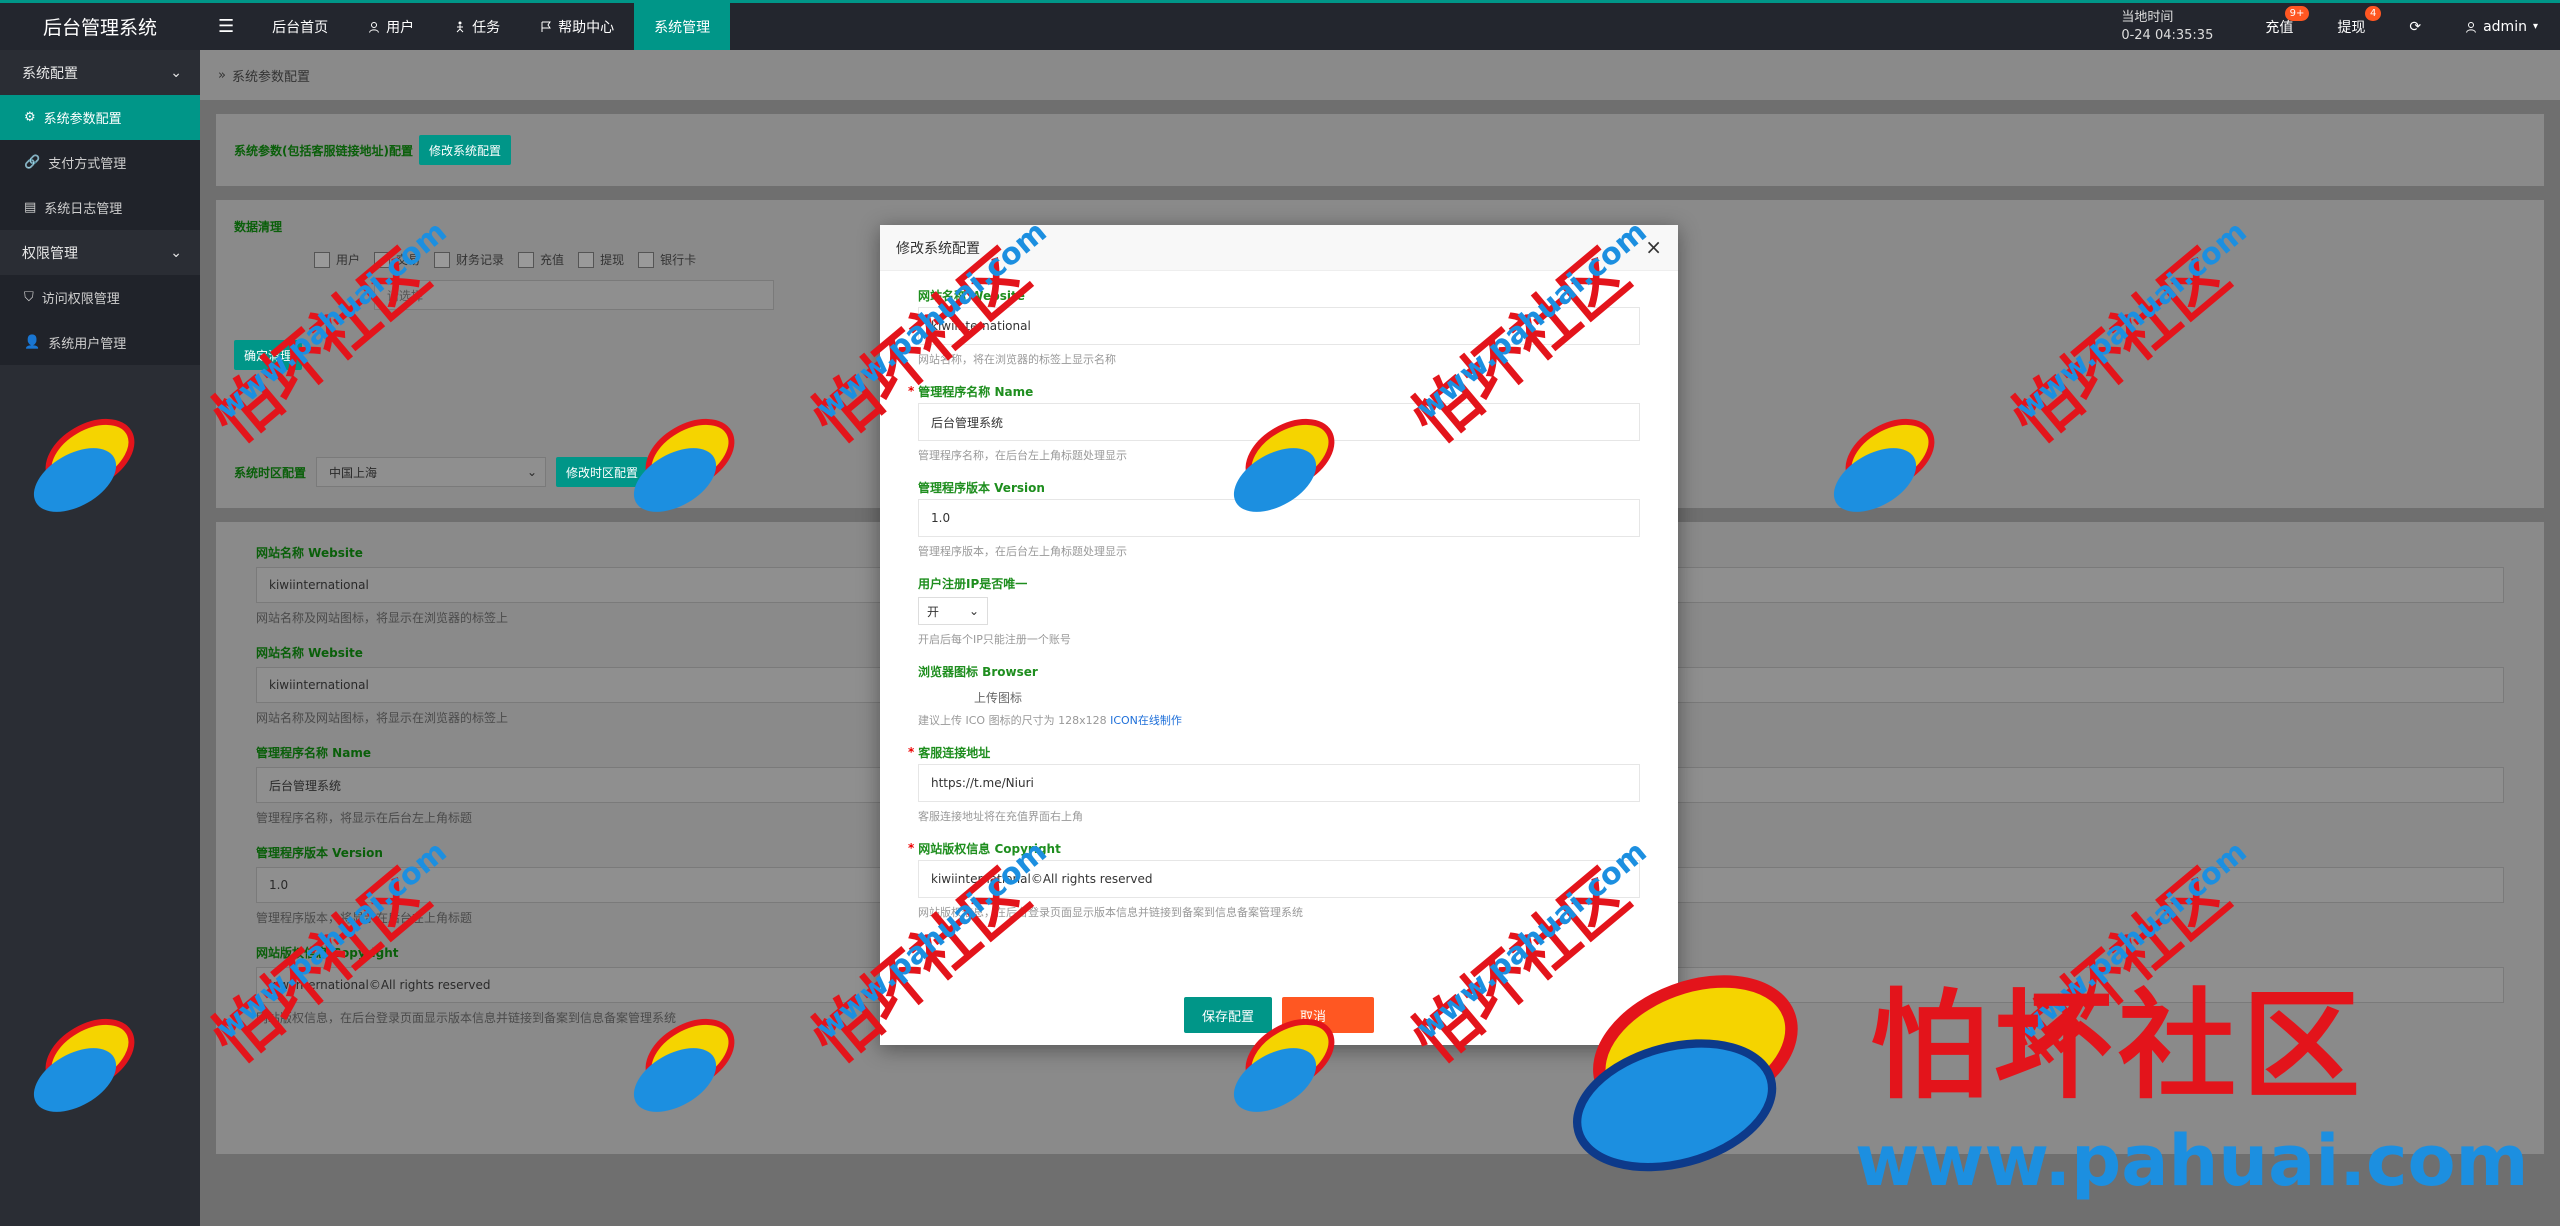  I want to click on save-config-button: 保存配置, so click(1227, 1015).